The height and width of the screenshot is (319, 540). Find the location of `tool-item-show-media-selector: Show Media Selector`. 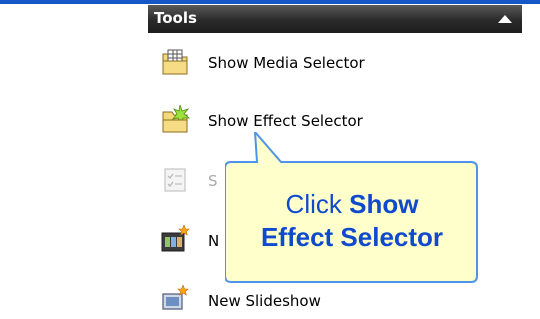

tool-item-show-media-selector: Show Media Selector is located at coordinates (330, 64).